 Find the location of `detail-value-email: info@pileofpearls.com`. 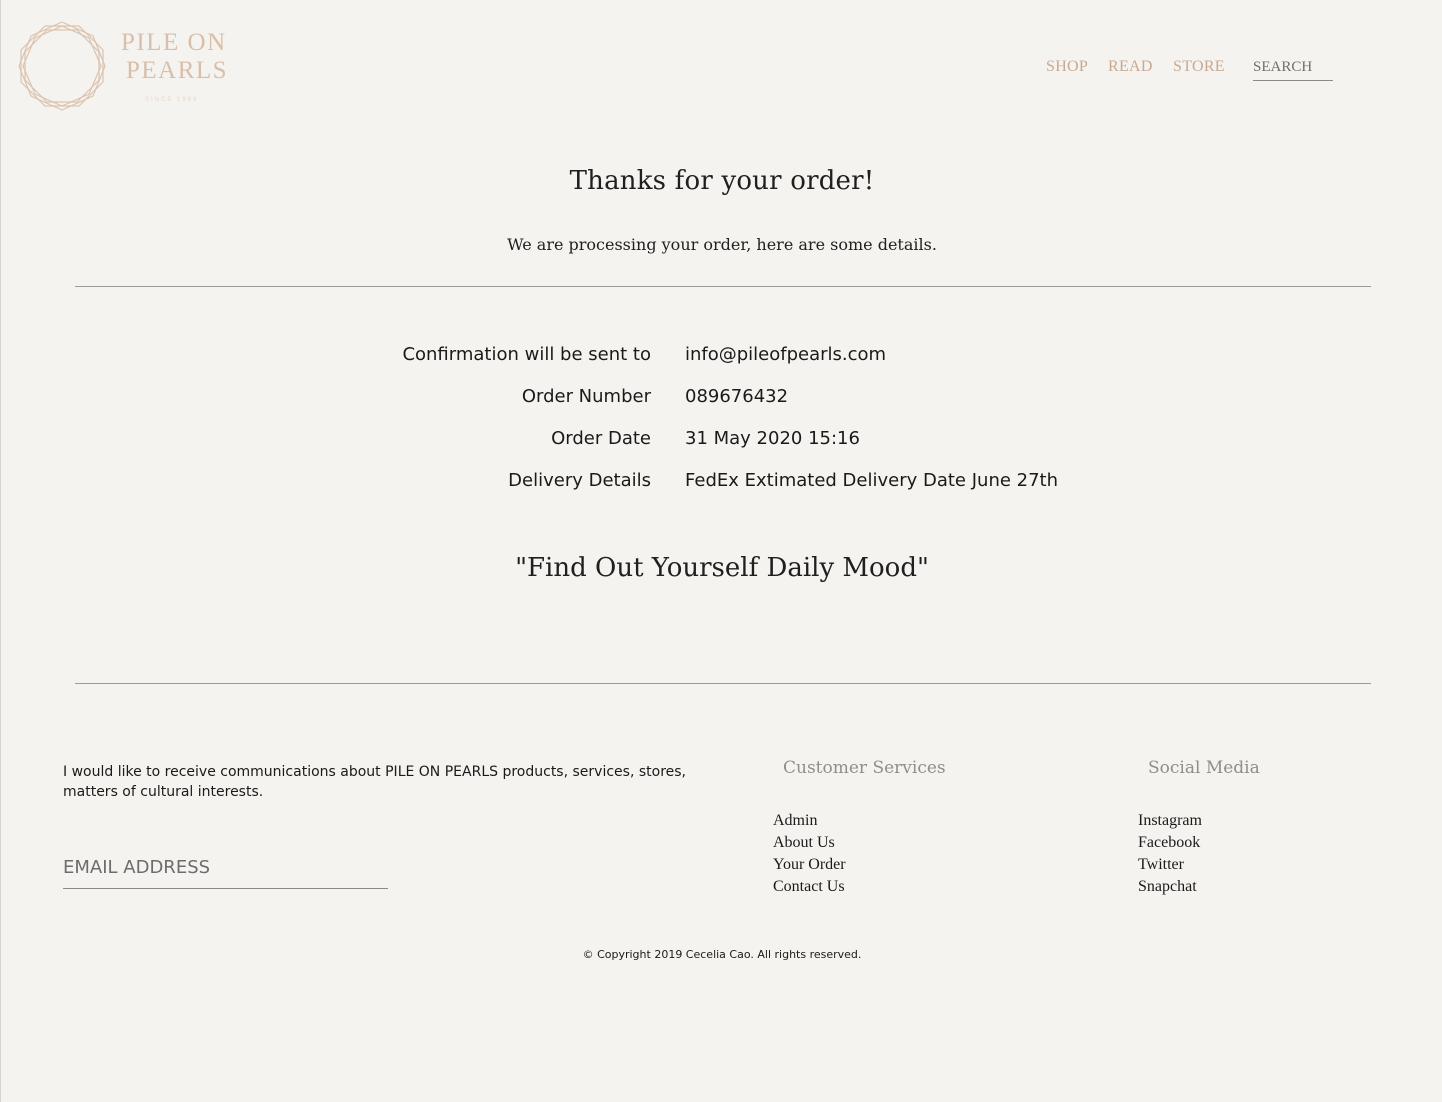

detail-value-email: info@pileofpearls.com is located at coordinates (786, 354).